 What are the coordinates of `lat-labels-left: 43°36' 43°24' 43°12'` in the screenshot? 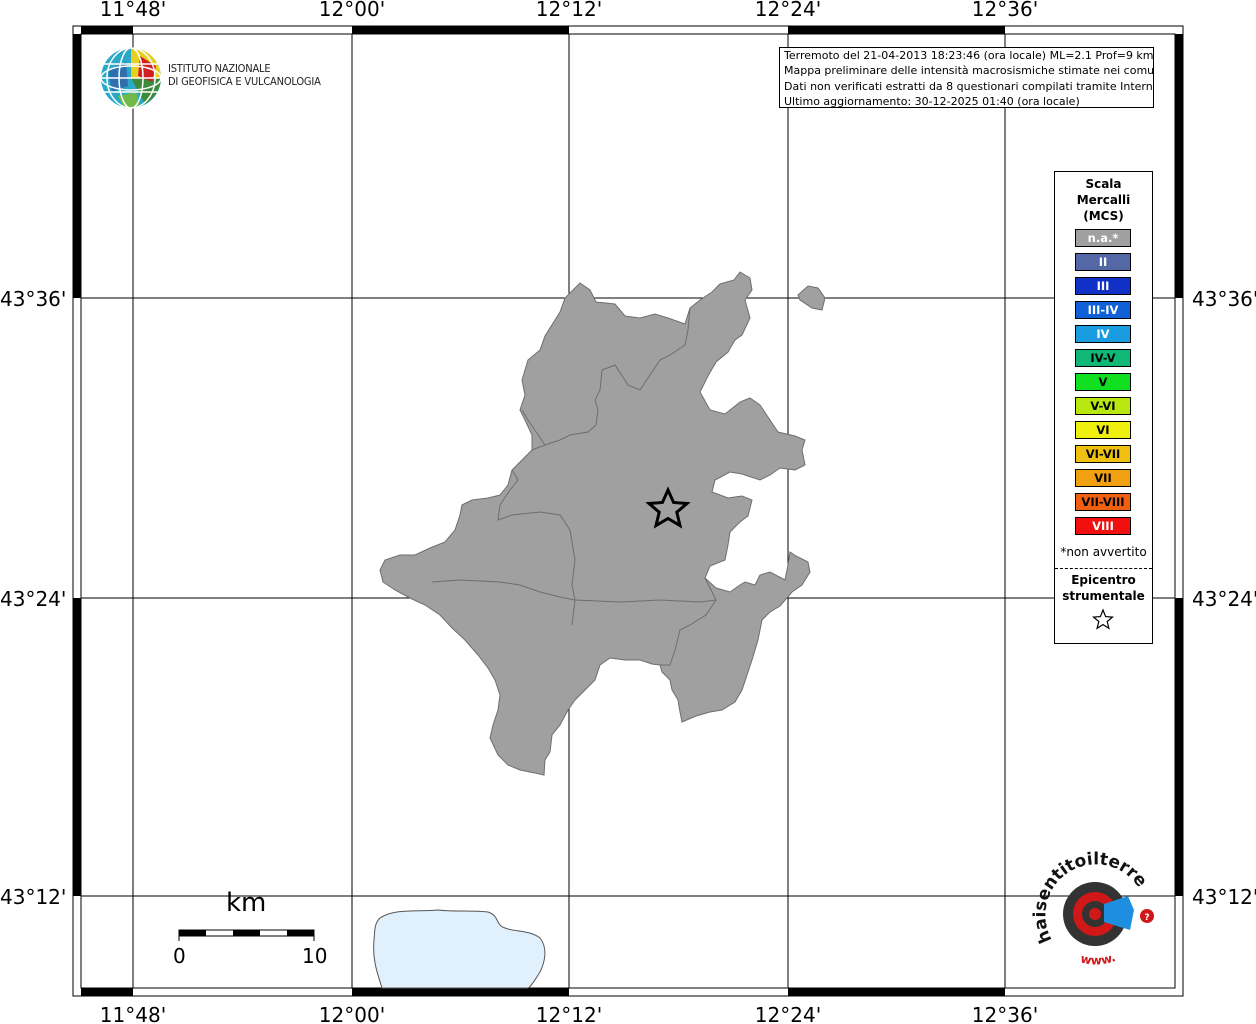 It's located at (33, 598).